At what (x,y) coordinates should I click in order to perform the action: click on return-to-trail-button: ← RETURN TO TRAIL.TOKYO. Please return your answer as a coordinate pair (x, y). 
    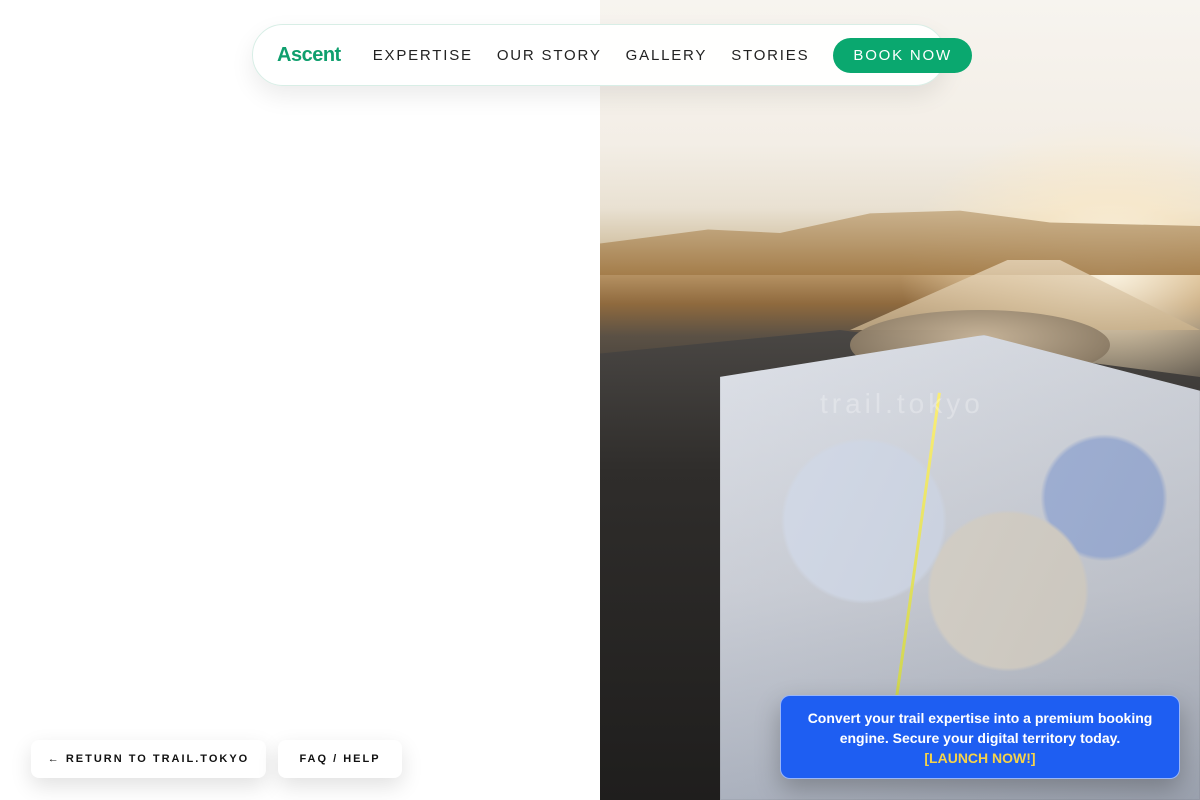
    Looking at the image, I should click on (148, 759).